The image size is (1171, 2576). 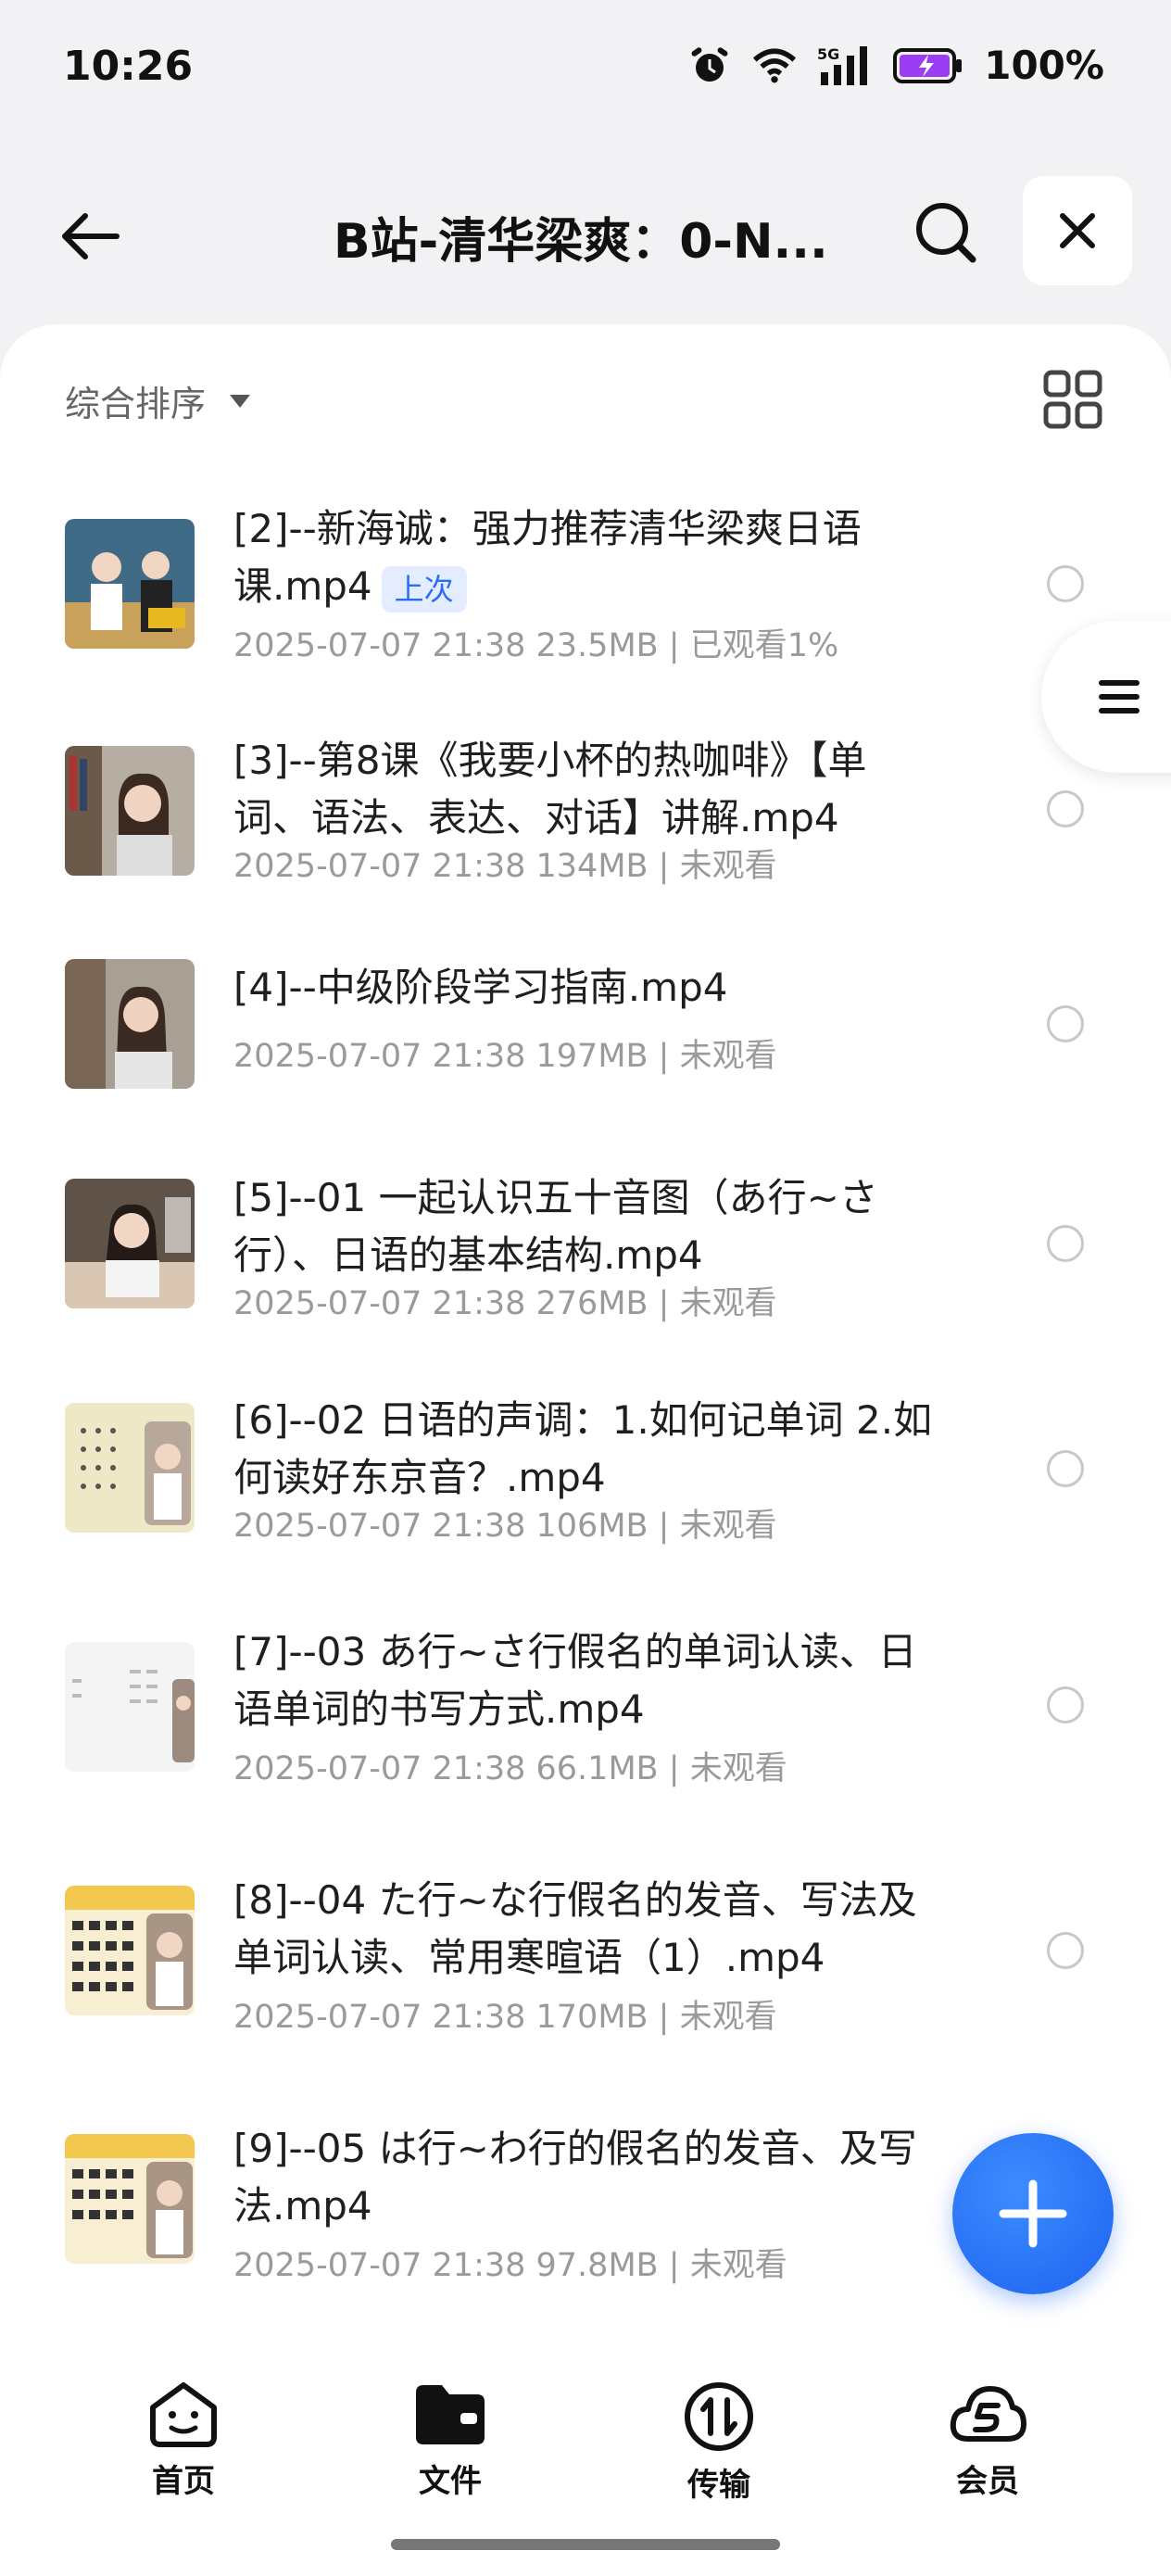 What do you see at coordinates (505, 1527) in the screenshot?
I see `file-meta: 2025-07-07 21:38 106MB | 未观看` at bounding box center [505, 1527].